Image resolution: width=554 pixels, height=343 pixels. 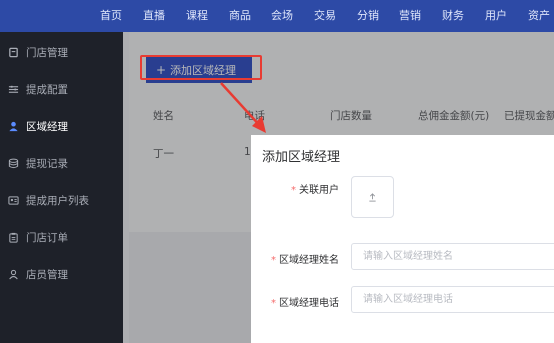 I want to click on nav-item-courses: 课程, so click(x=197, y=16).